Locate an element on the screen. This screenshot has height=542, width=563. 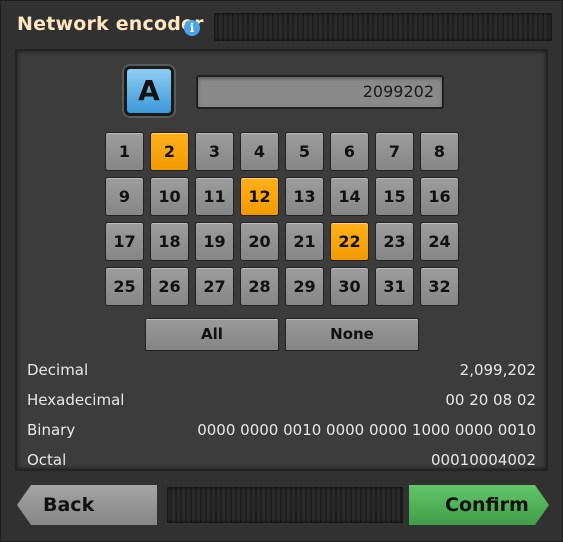
bit-toggle-26: 26 is located at coordinates (169, 286).